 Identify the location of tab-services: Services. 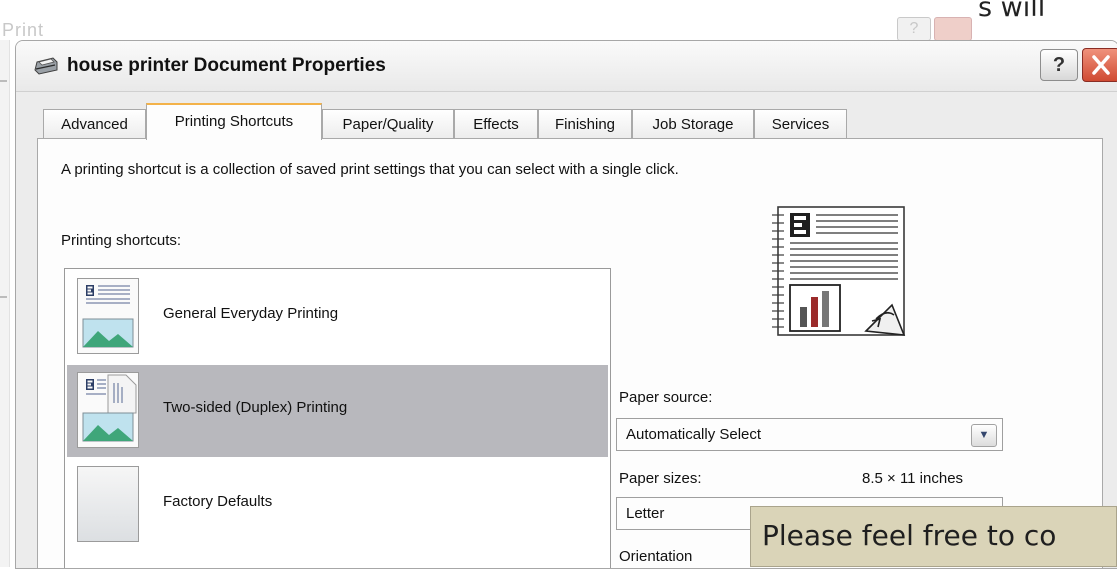
(800, 124).